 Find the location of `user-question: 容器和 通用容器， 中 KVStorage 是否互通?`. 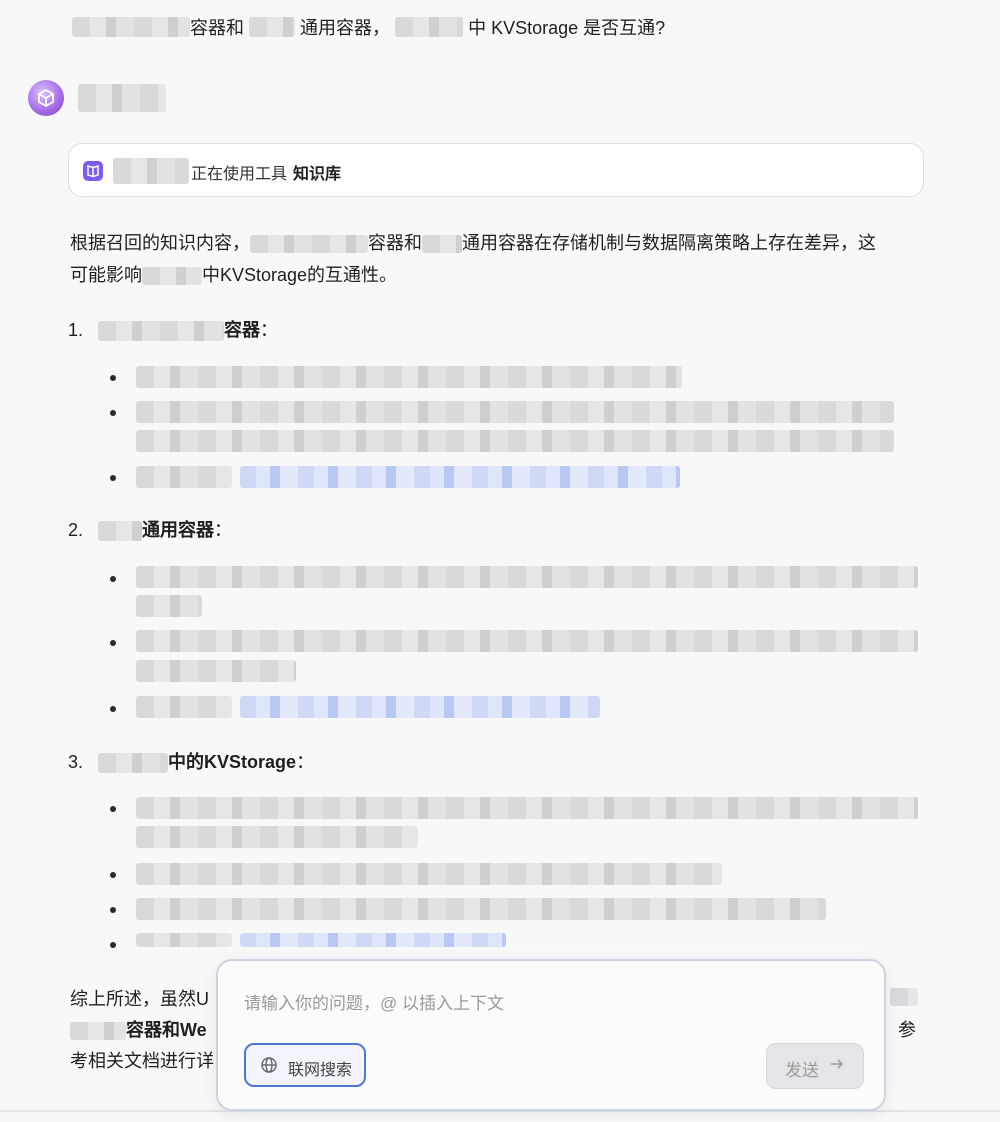

user-question: 容器和 通用容器， 中 KVStorage 是否互通? is located at coordinates (368, 27).